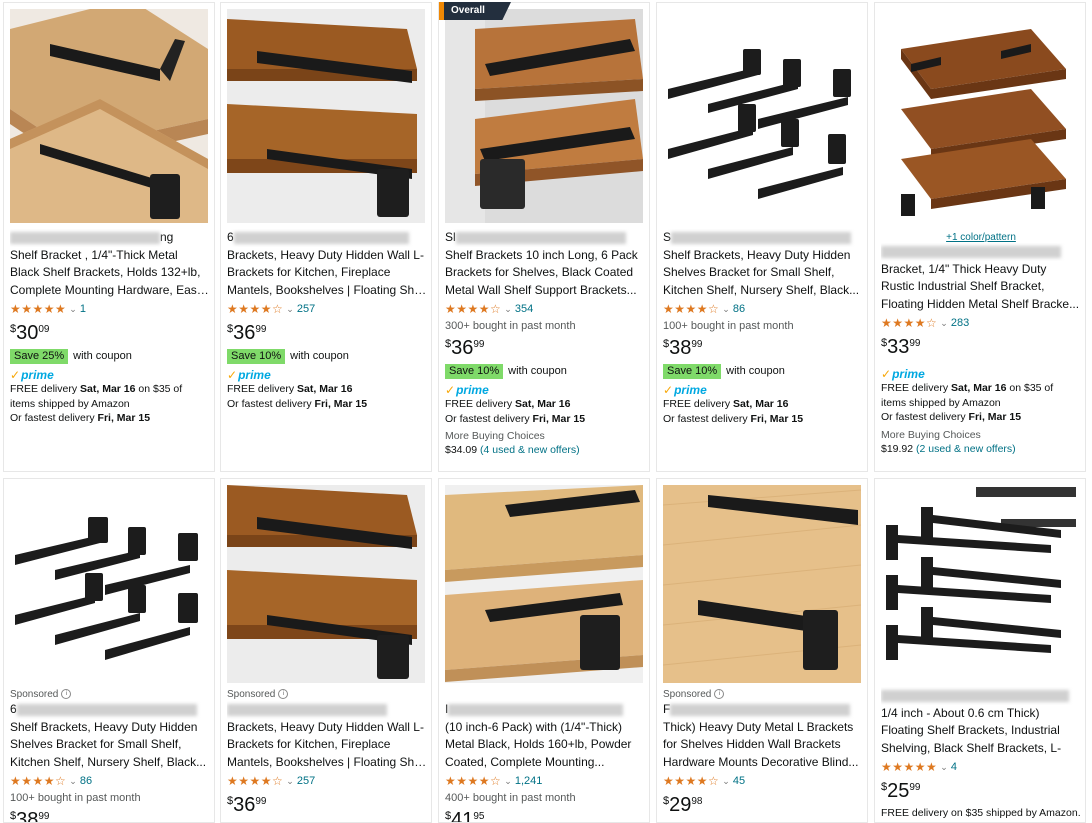  What do you see at coordinates (83, 309) in the screenshot?
I see `rating-count: 1` at bounding box center [83, 309].